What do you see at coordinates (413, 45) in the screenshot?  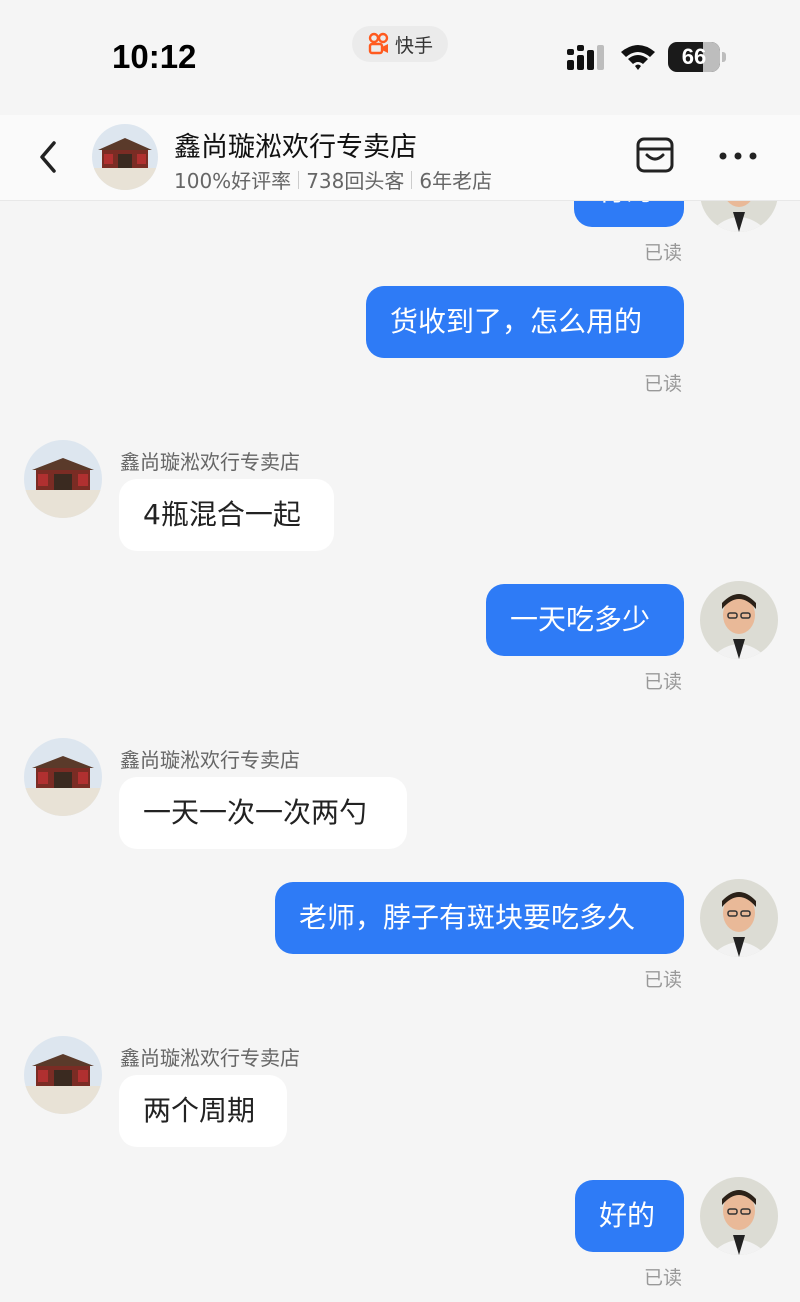 I see `app-name: 快手` at bounding box center [413, 45].